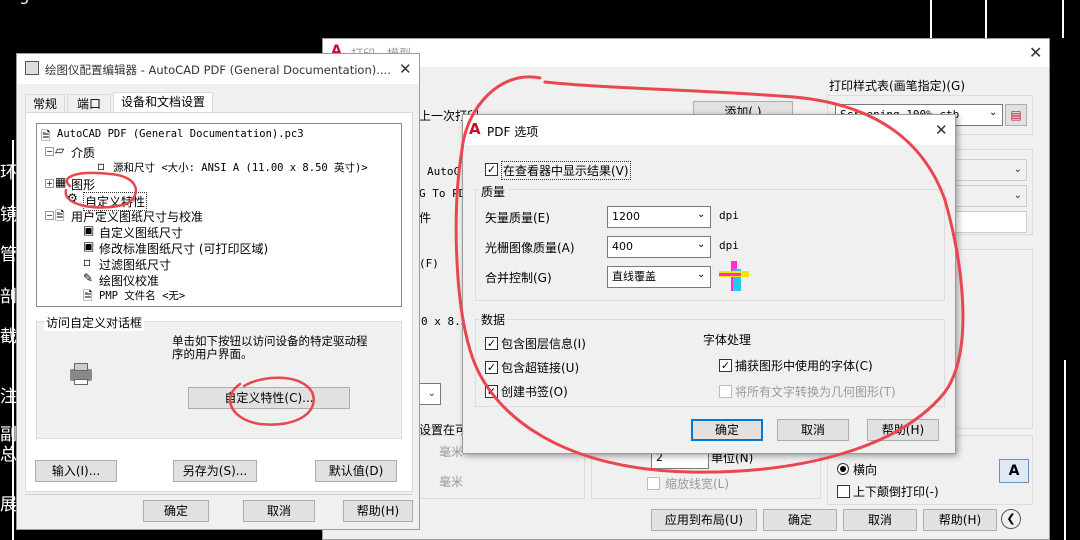 This screenshot has width=1080, height=540. I want to click on plot-cancel-button: 取消, so click(880, 520).